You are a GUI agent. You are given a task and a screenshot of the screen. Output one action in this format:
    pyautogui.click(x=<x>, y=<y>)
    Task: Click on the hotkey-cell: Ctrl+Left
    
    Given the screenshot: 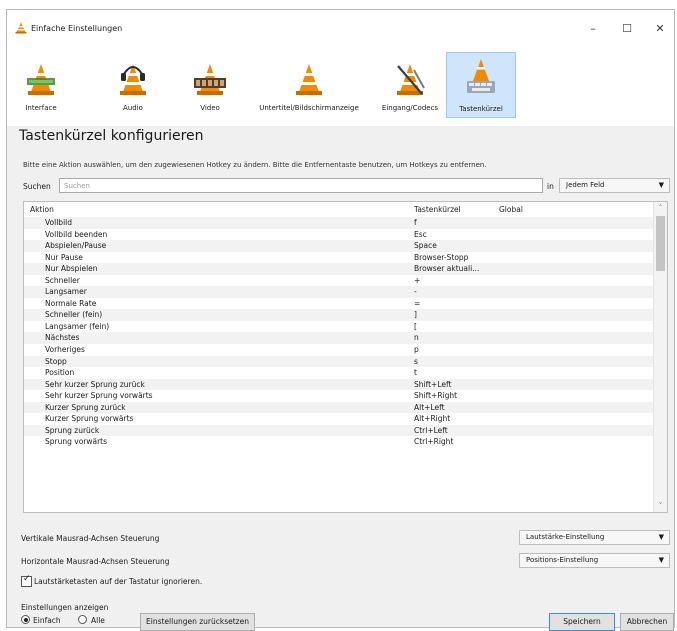 What is the action you would take?
    pyautogui.click(x=431, y=430)
    